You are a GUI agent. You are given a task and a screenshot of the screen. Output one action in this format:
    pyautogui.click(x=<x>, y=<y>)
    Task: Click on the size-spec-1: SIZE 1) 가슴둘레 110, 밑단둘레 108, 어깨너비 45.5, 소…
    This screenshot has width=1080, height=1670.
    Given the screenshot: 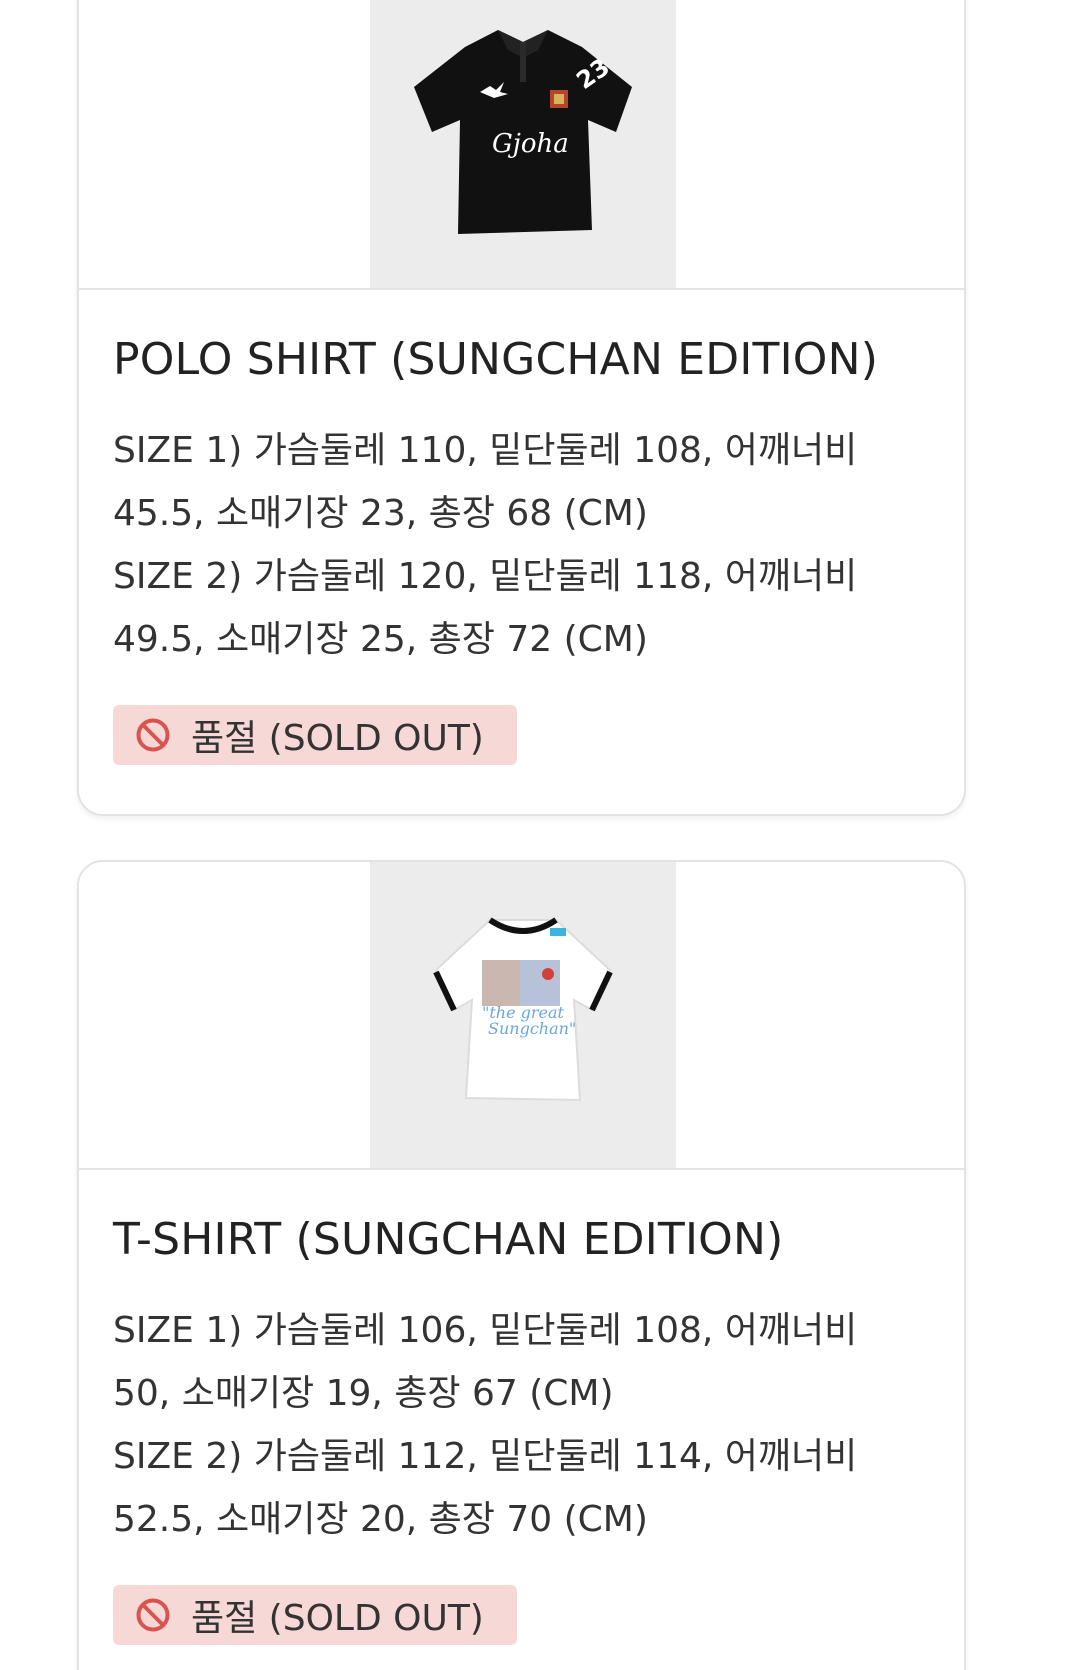 What is the action you would take?
    pyautogui.click(x=485, y=482)
    